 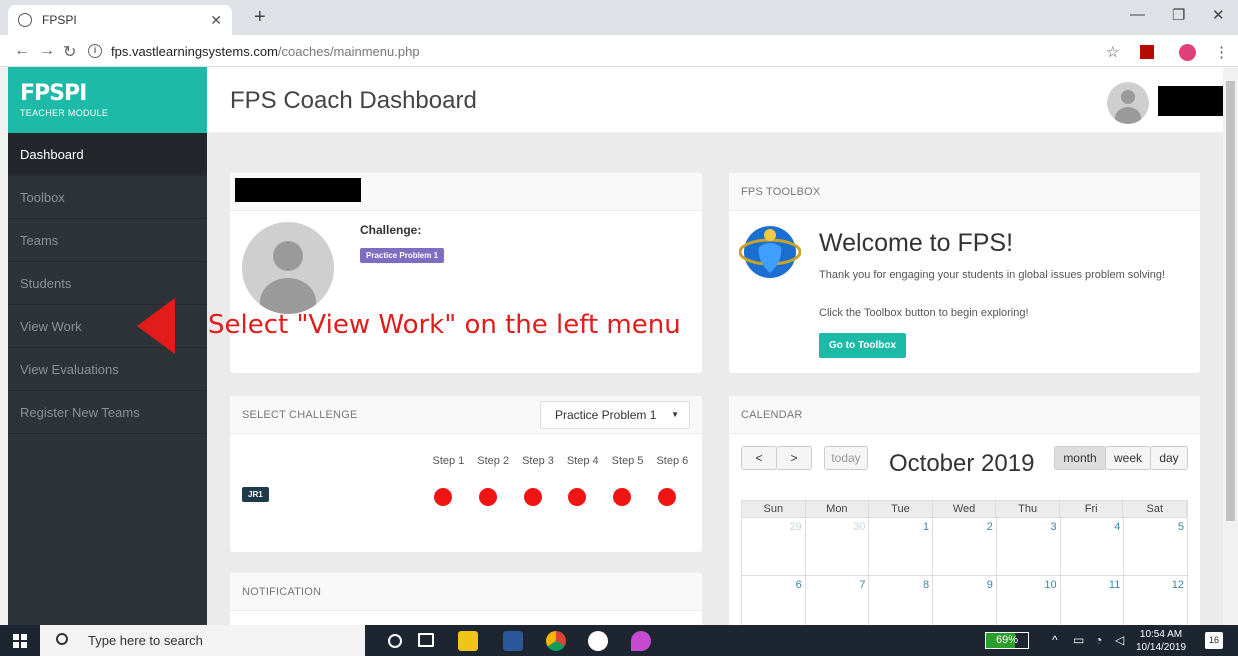 I want to click on go-to-toolbox-button: Go to Toolbox, so click(x=863, y=345).